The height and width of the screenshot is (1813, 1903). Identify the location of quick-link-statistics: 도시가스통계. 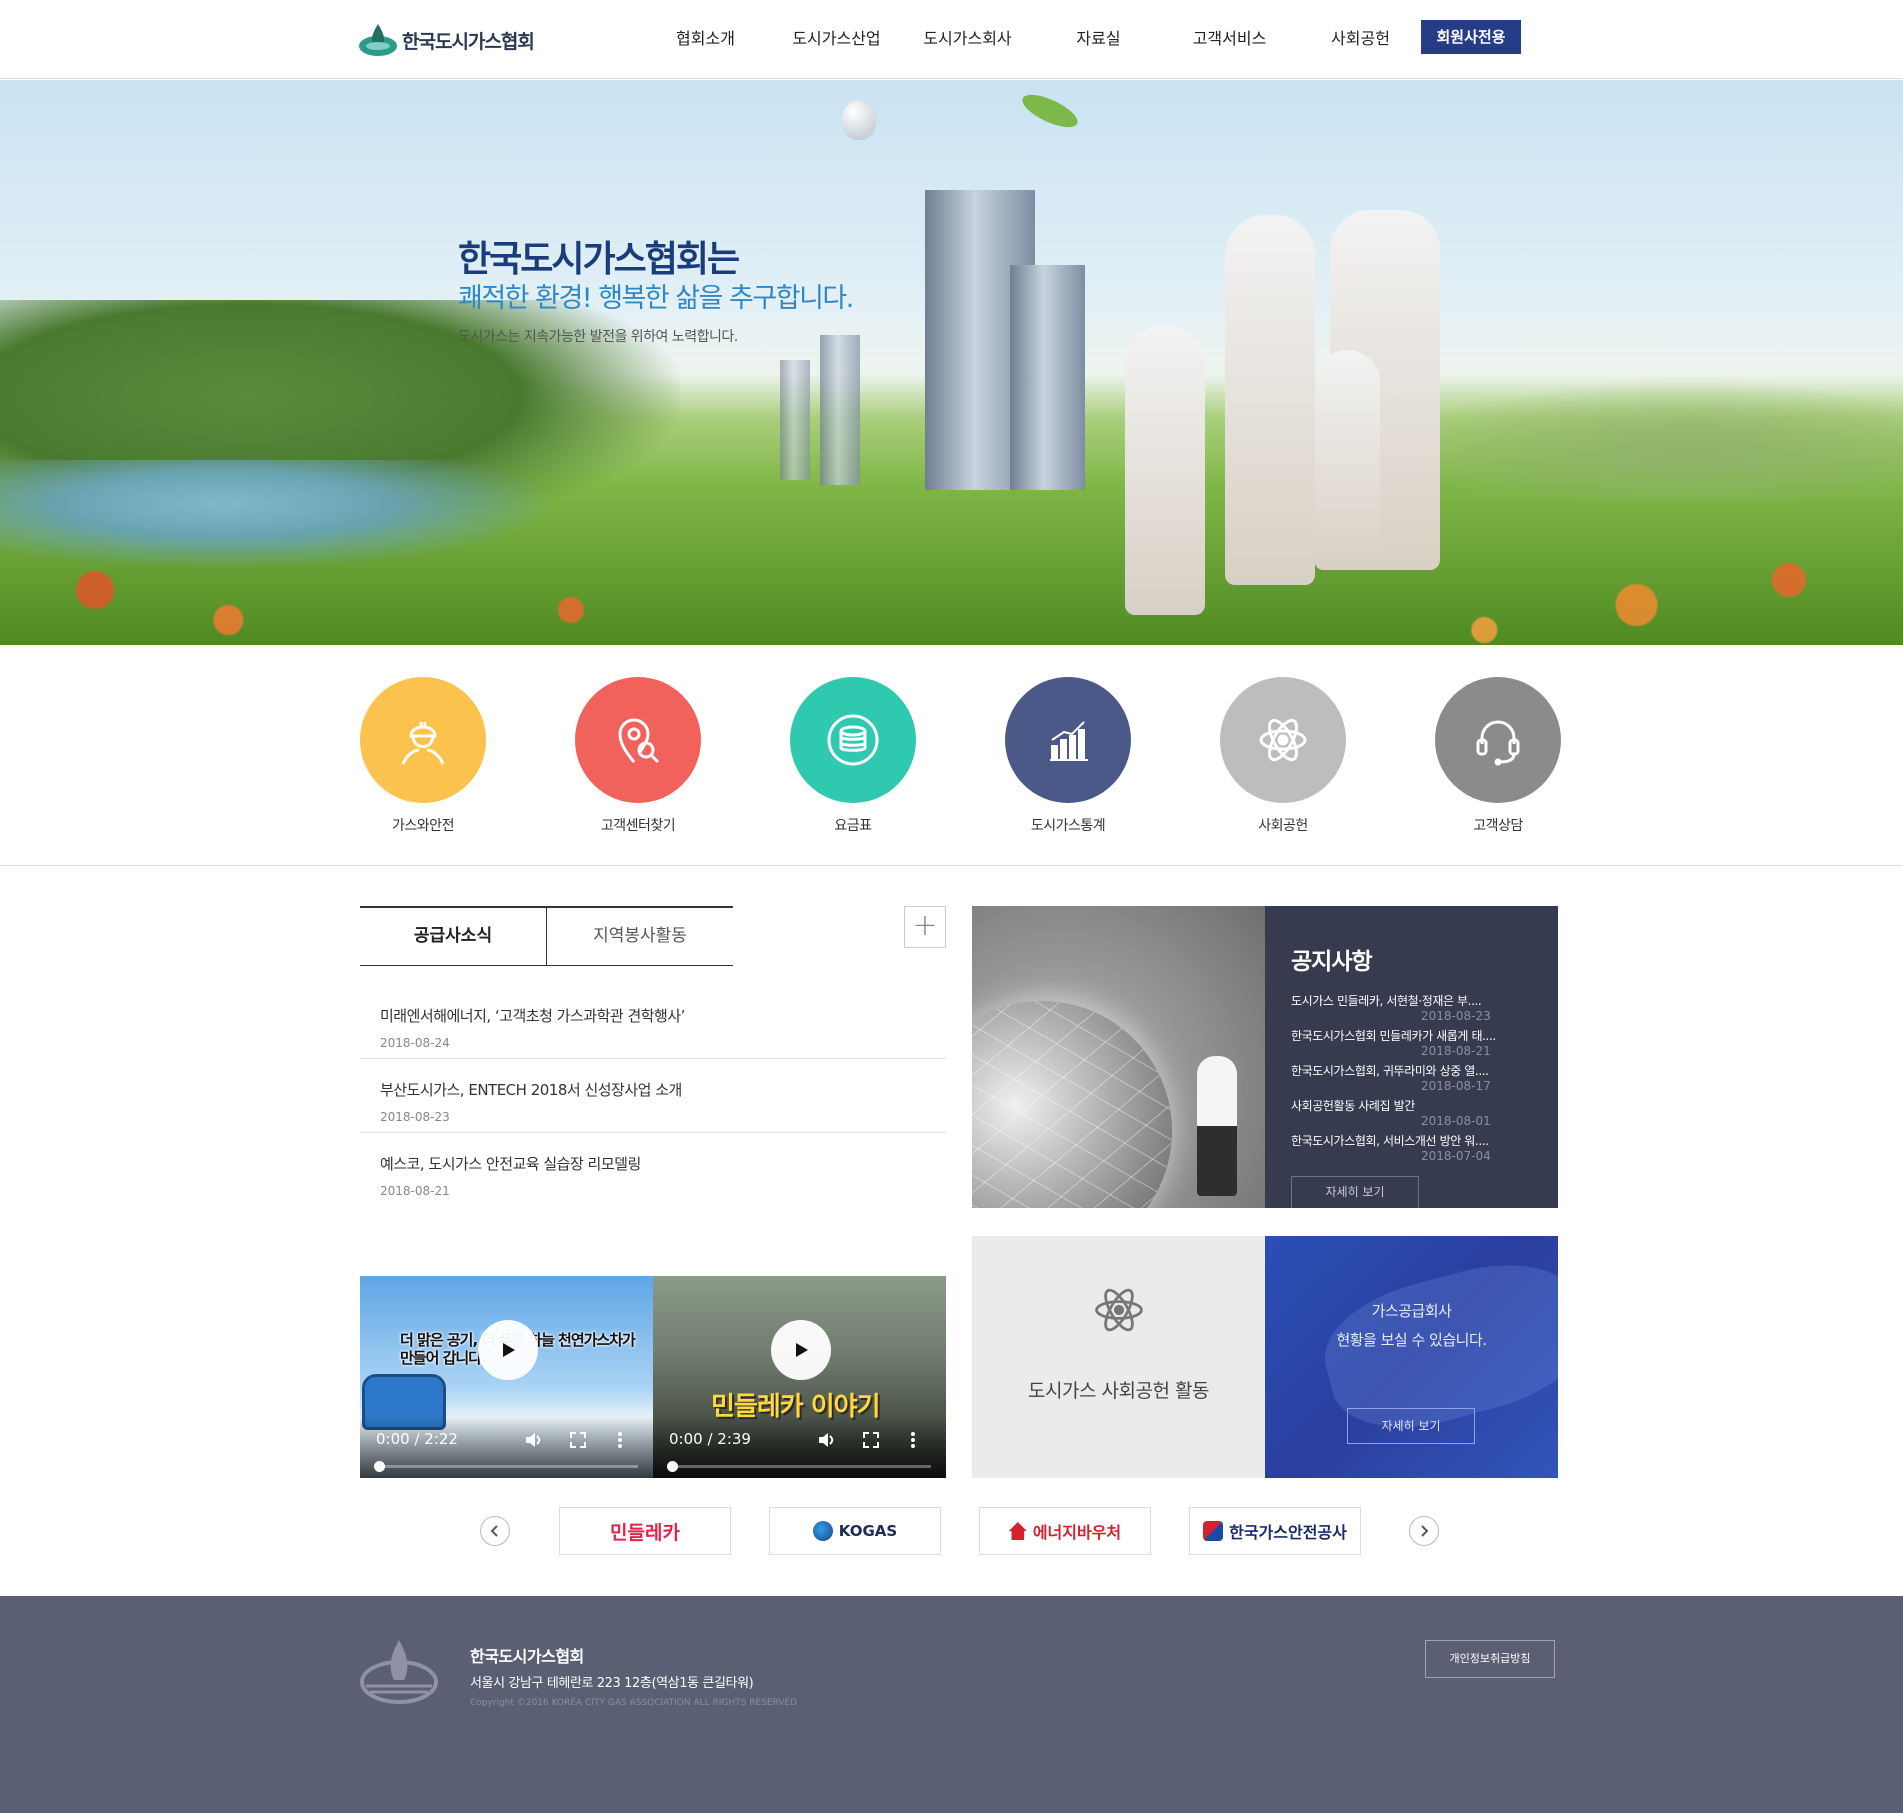
(1068, 756).